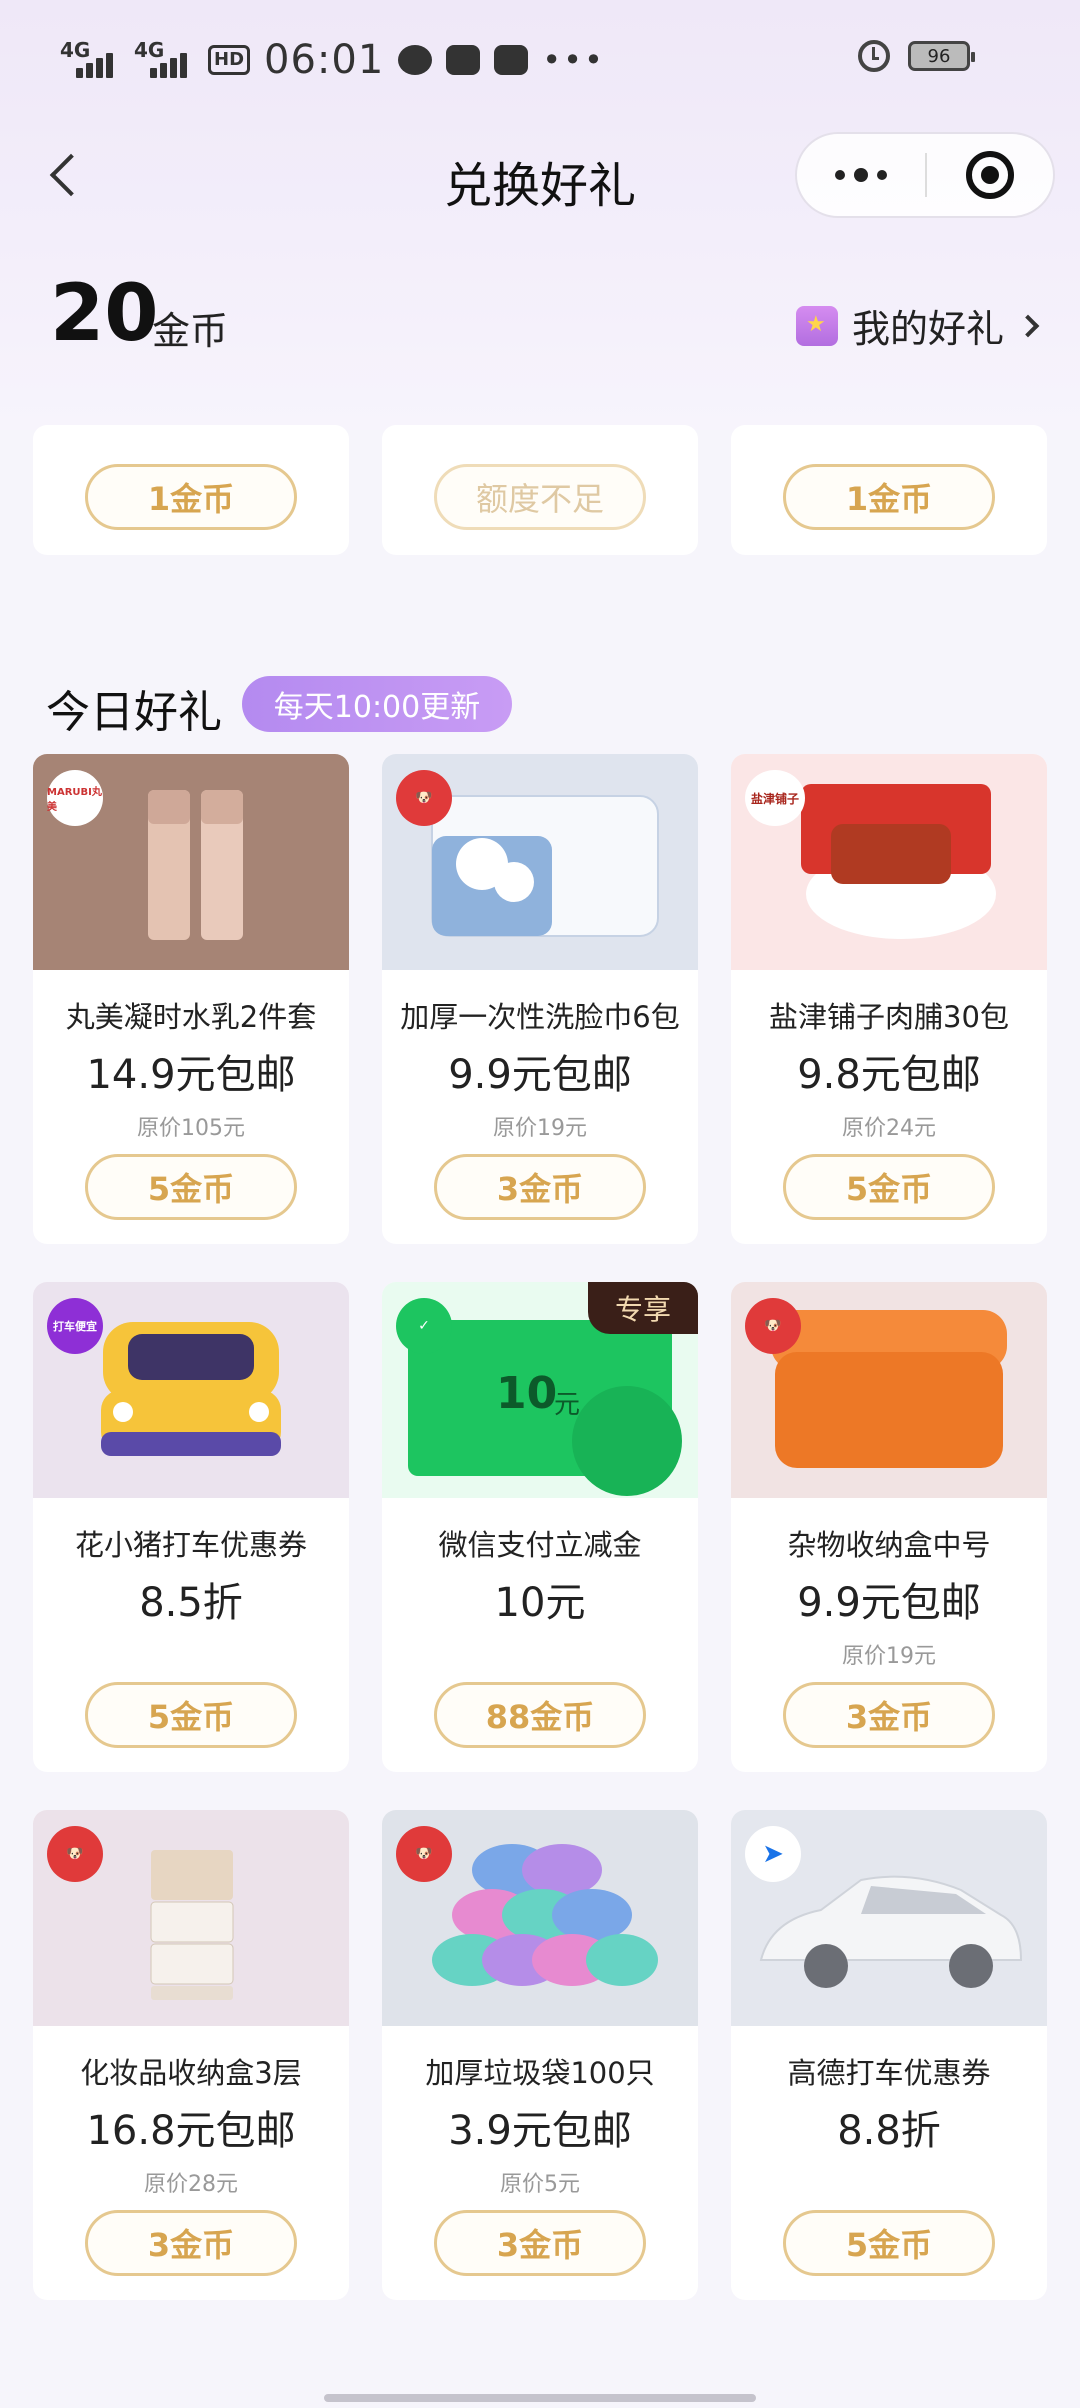 The image size is (1080, 2408). I want to click on product-name: 加厚一次性洗脸巾6包, so click(540, 1017).